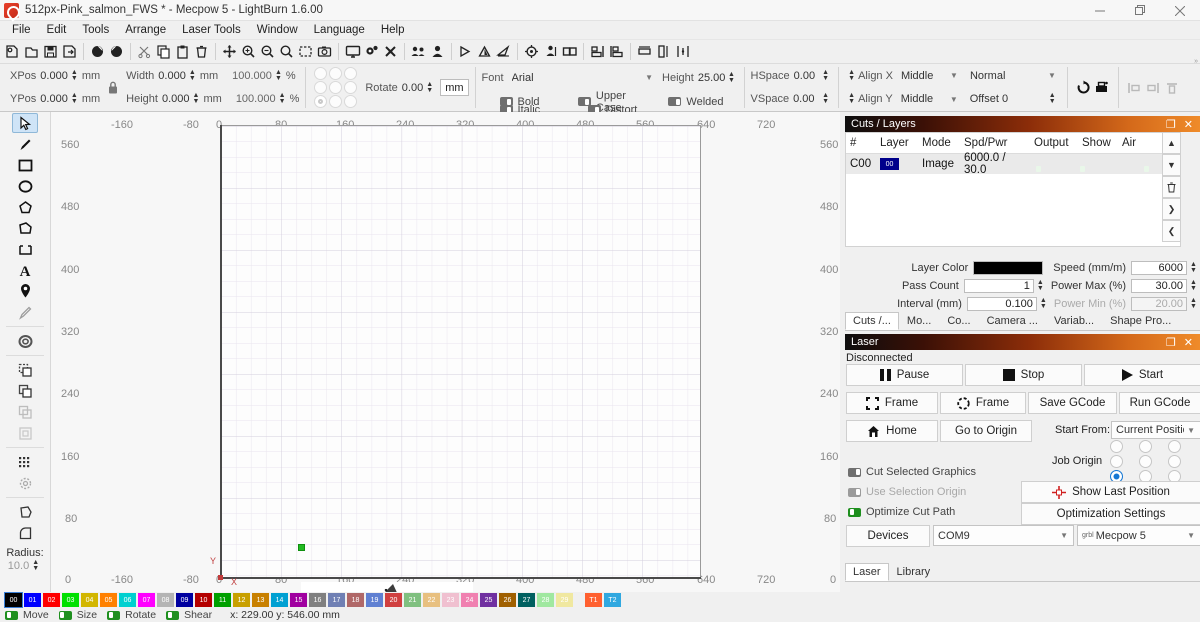 This screenshot has height=622, width=1200. What do you see at coordinates (1172, 88) in the screenshot?
I see `text-align-top-icon` at bounding box center [1172, 88].